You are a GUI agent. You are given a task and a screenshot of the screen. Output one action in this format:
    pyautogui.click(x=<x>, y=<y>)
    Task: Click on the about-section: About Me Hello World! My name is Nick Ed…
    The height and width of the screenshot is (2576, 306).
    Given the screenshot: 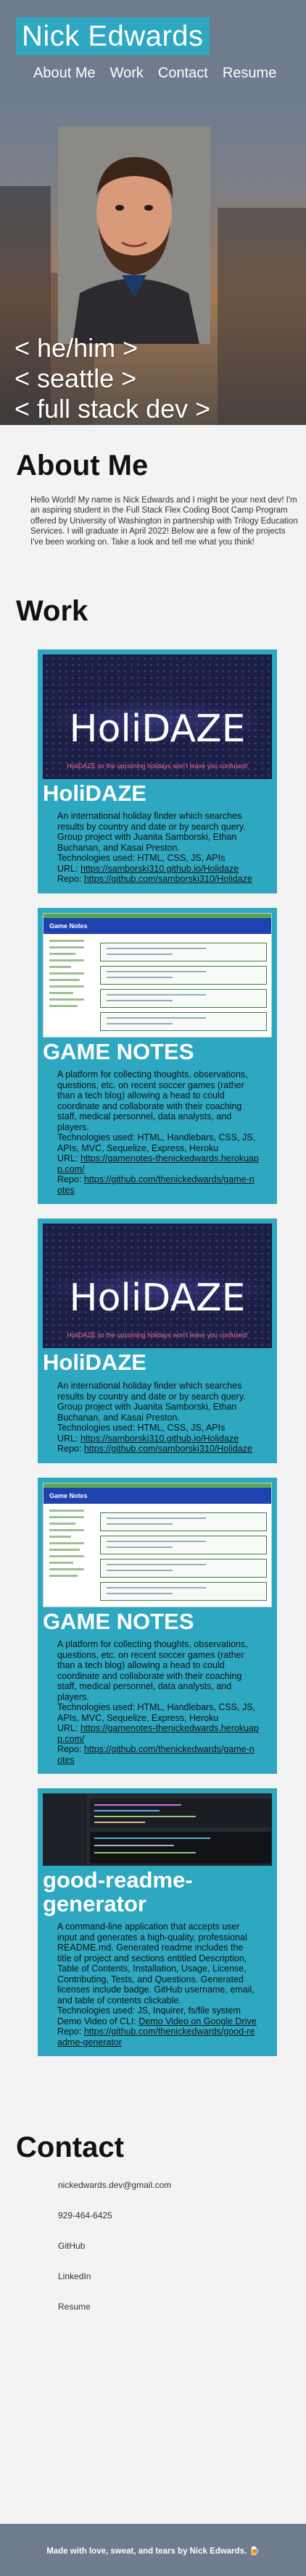 What is the action you would take?
    pyautogui.click(x=153, y=486)
    